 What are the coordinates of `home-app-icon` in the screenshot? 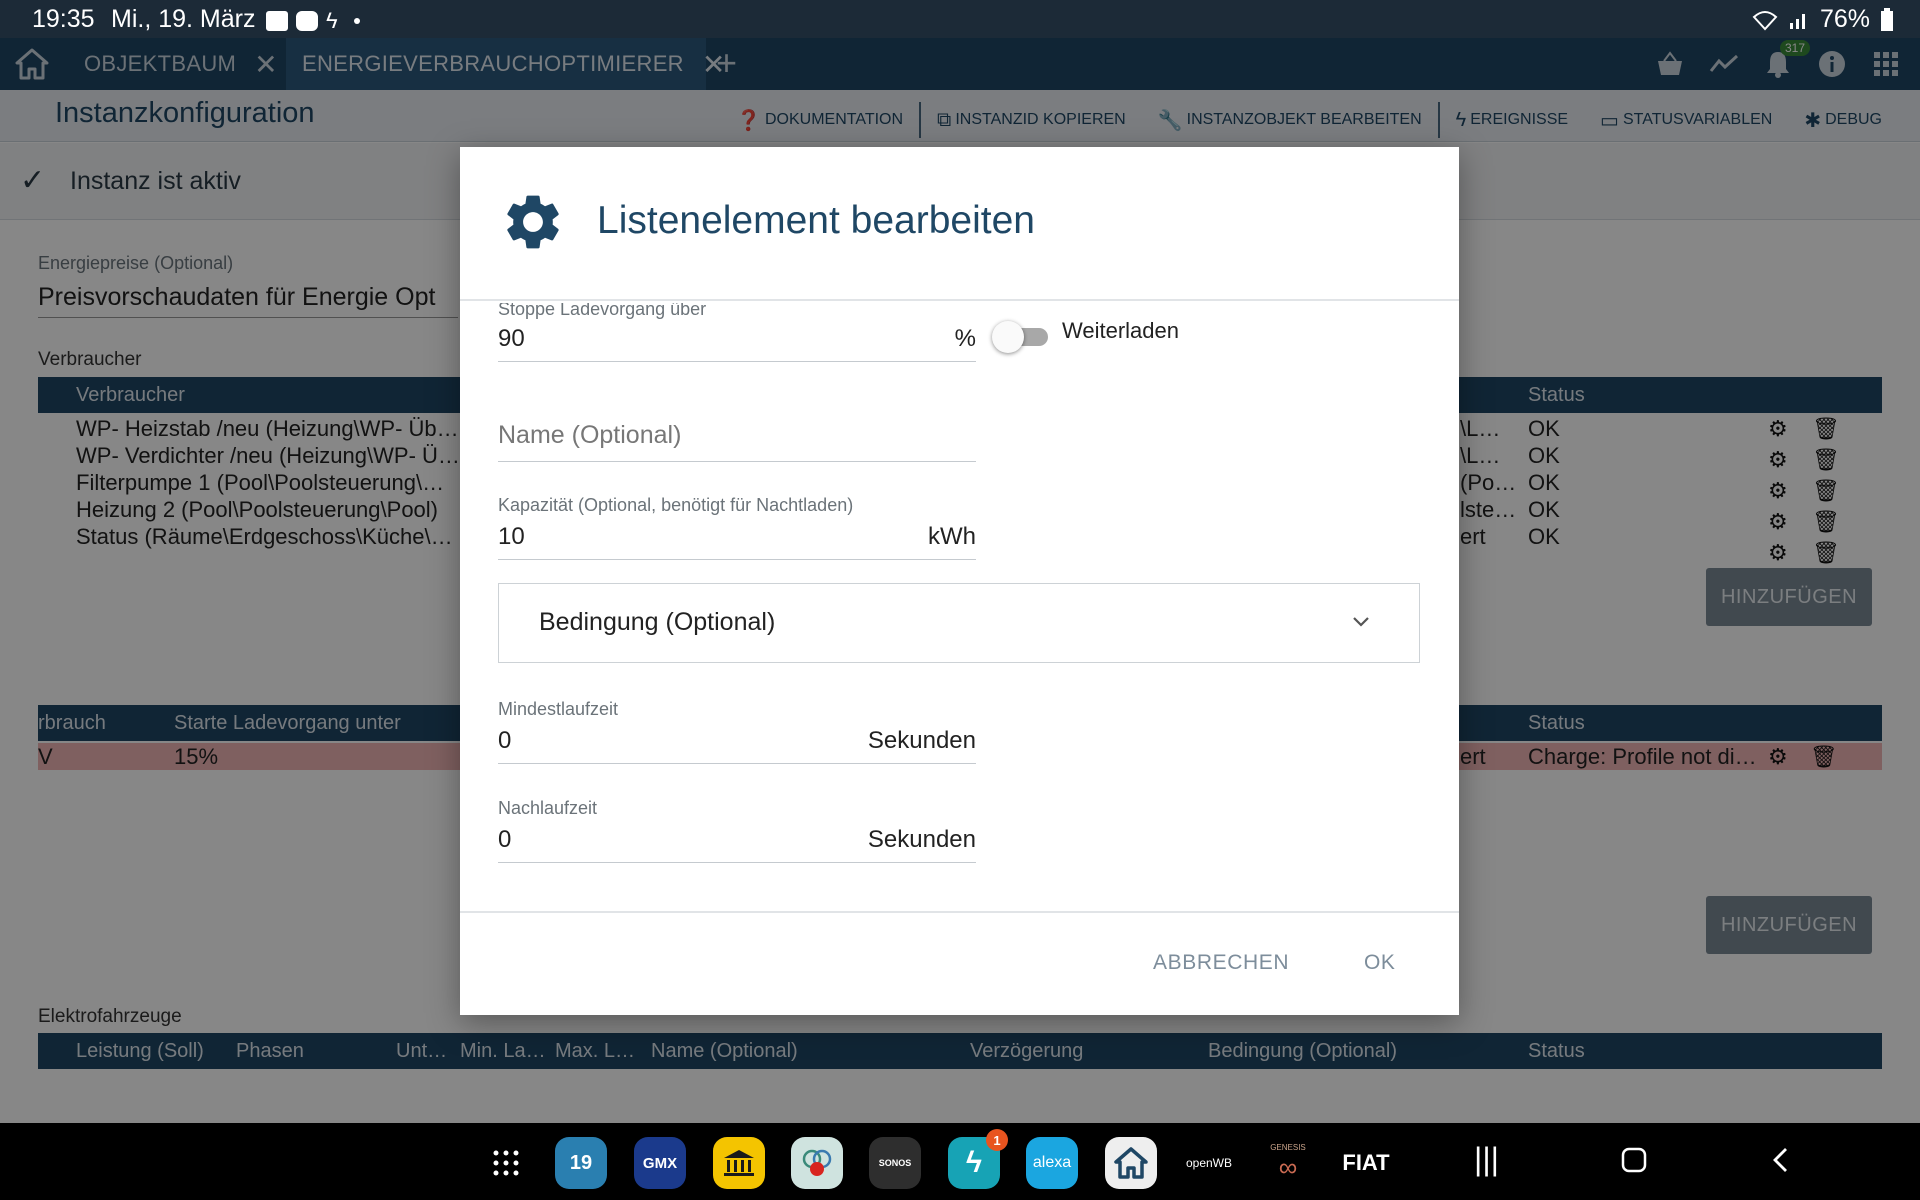 It's located at (1131, 1163).